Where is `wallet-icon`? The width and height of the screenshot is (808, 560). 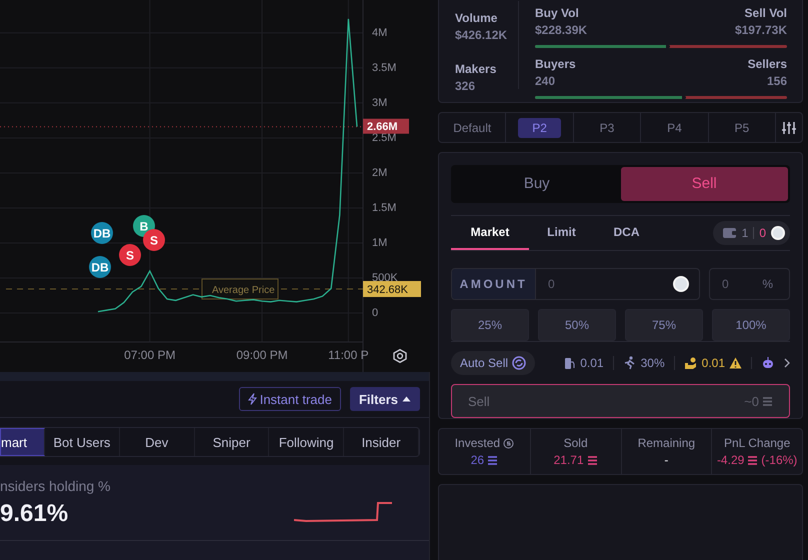 wallet-icon is located at coordinates (729, 232).